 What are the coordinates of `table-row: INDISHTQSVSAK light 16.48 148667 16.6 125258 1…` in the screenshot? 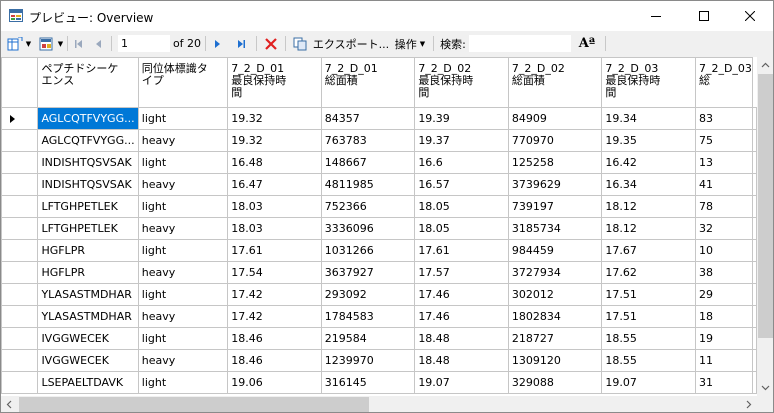 It's located at (379, 162).